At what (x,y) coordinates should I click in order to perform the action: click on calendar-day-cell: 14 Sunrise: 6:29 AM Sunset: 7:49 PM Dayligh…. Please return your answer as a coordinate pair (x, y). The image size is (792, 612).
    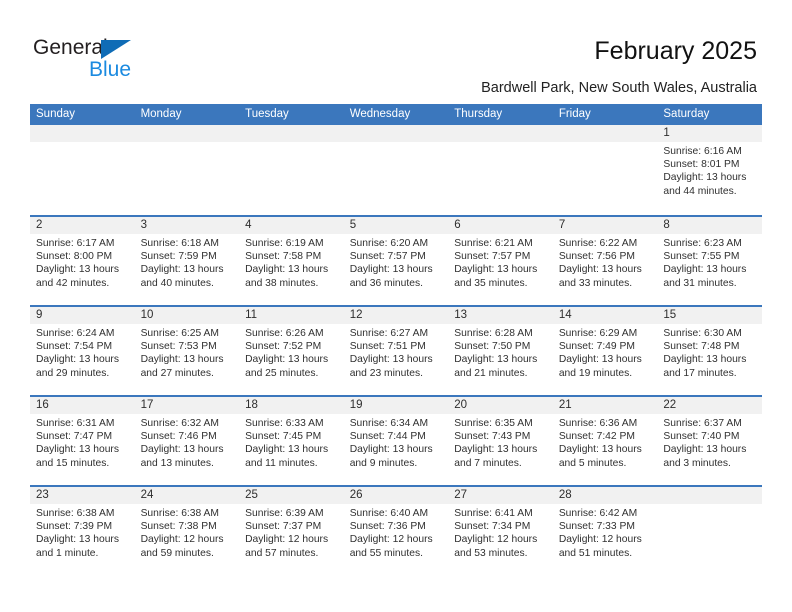
    Looking at the image, I should click on (605, 351).